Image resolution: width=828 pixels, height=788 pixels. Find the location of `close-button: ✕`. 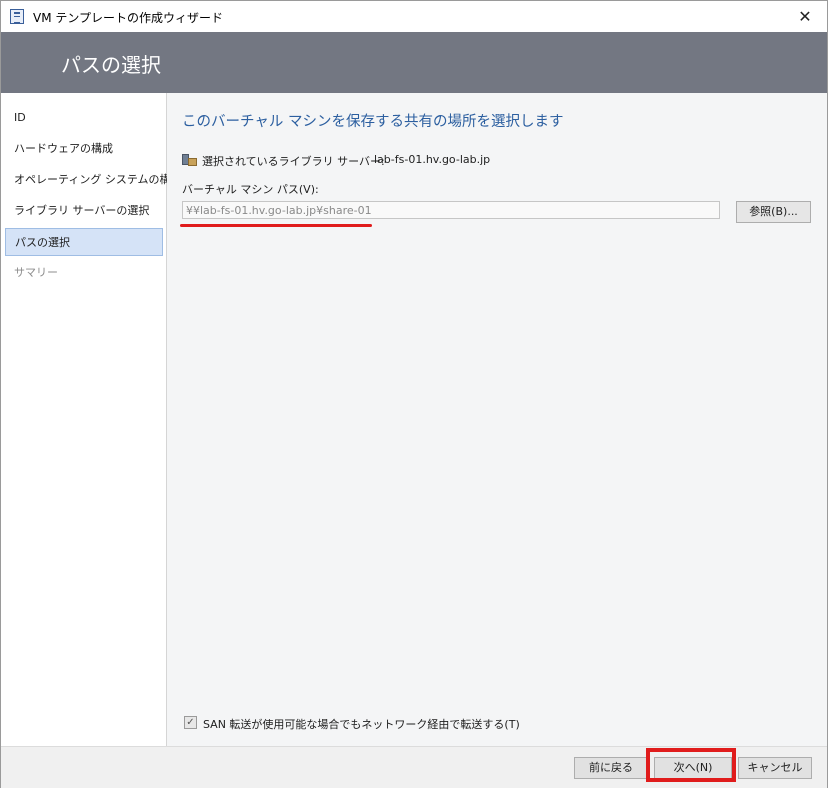

close-button: ✕ is located at coordinates (805, 16).